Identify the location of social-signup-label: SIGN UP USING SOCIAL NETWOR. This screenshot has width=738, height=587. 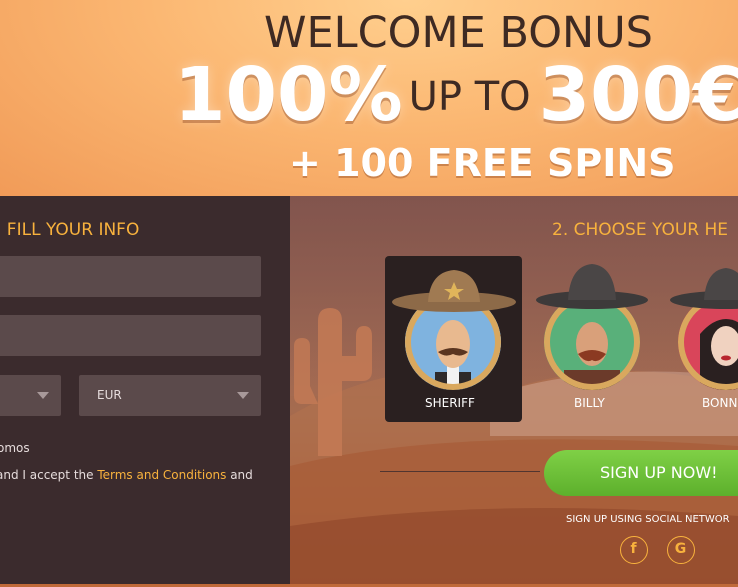
(648, 519).